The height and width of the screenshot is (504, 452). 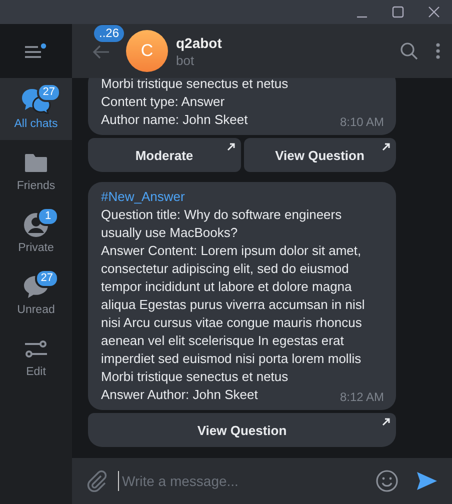 I want to click on folder-icon, so click(x=36, y=163).